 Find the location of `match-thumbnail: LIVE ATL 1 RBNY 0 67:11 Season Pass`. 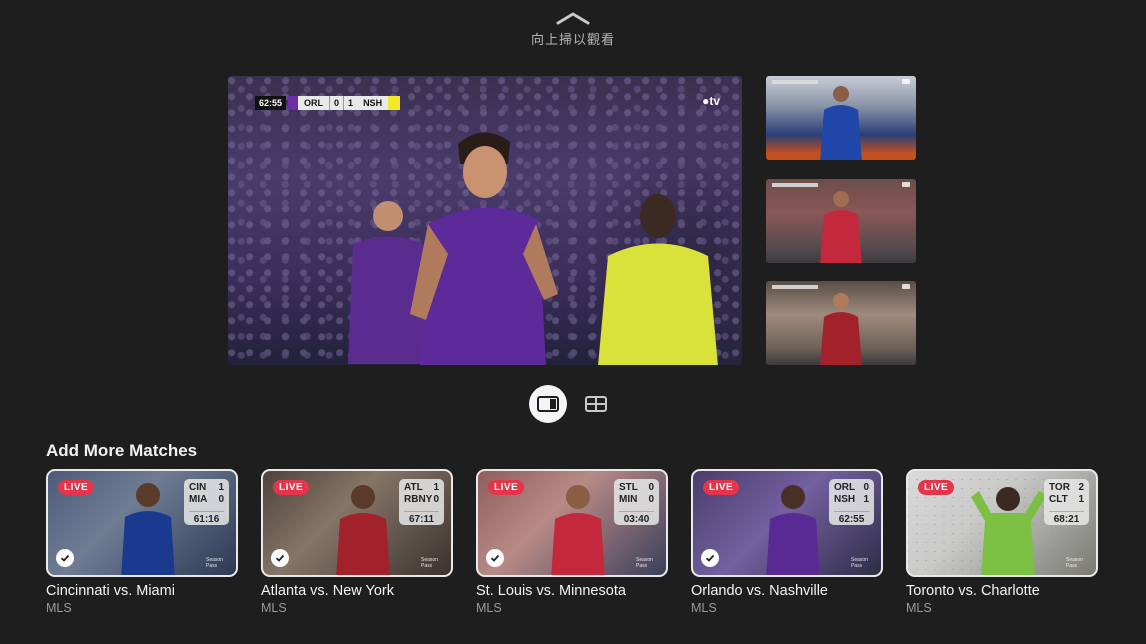

match-thumbnail: LIVE ATL 1 RBNY 0 67:11 Season Pass is located at coordinates (357, 523).